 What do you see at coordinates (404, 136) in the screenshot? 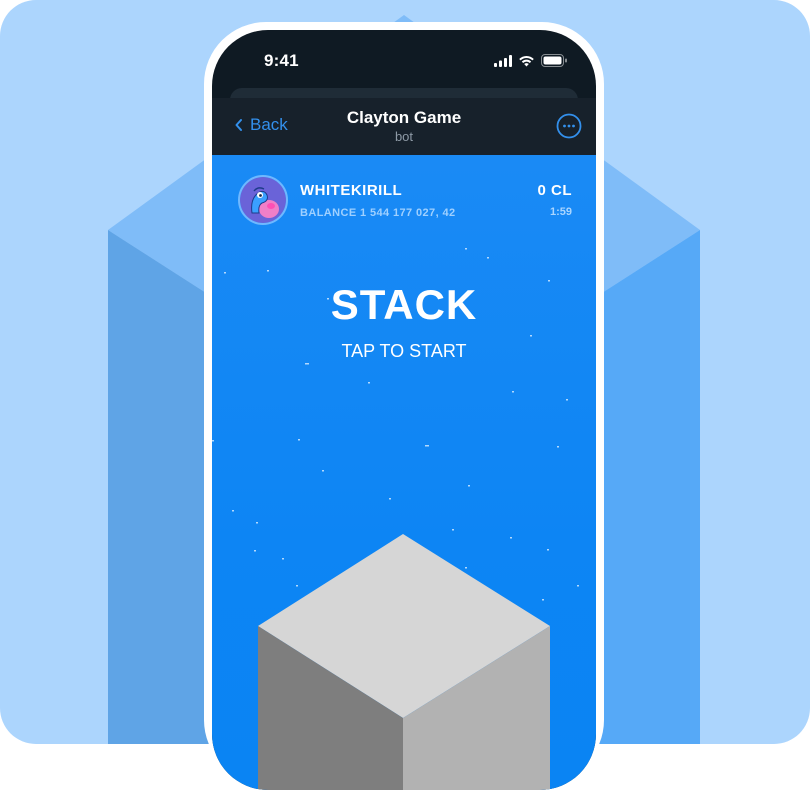
I see `chat-subtitle: bot` at bounding box center [404, 136].